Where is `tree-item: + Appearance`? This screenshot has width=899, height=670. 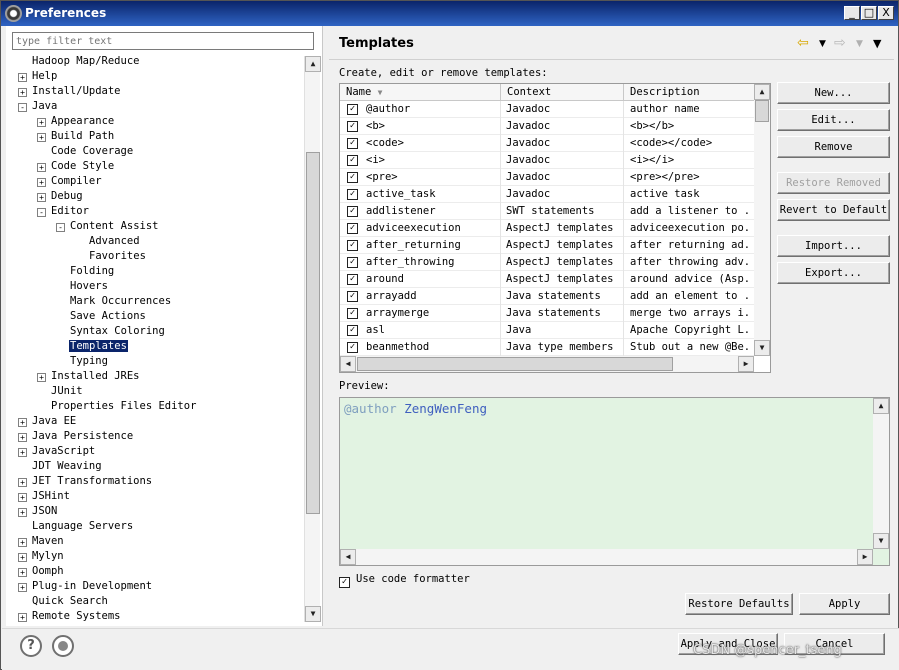
tree-item: + Appearance is located at coordinates (76, 121).